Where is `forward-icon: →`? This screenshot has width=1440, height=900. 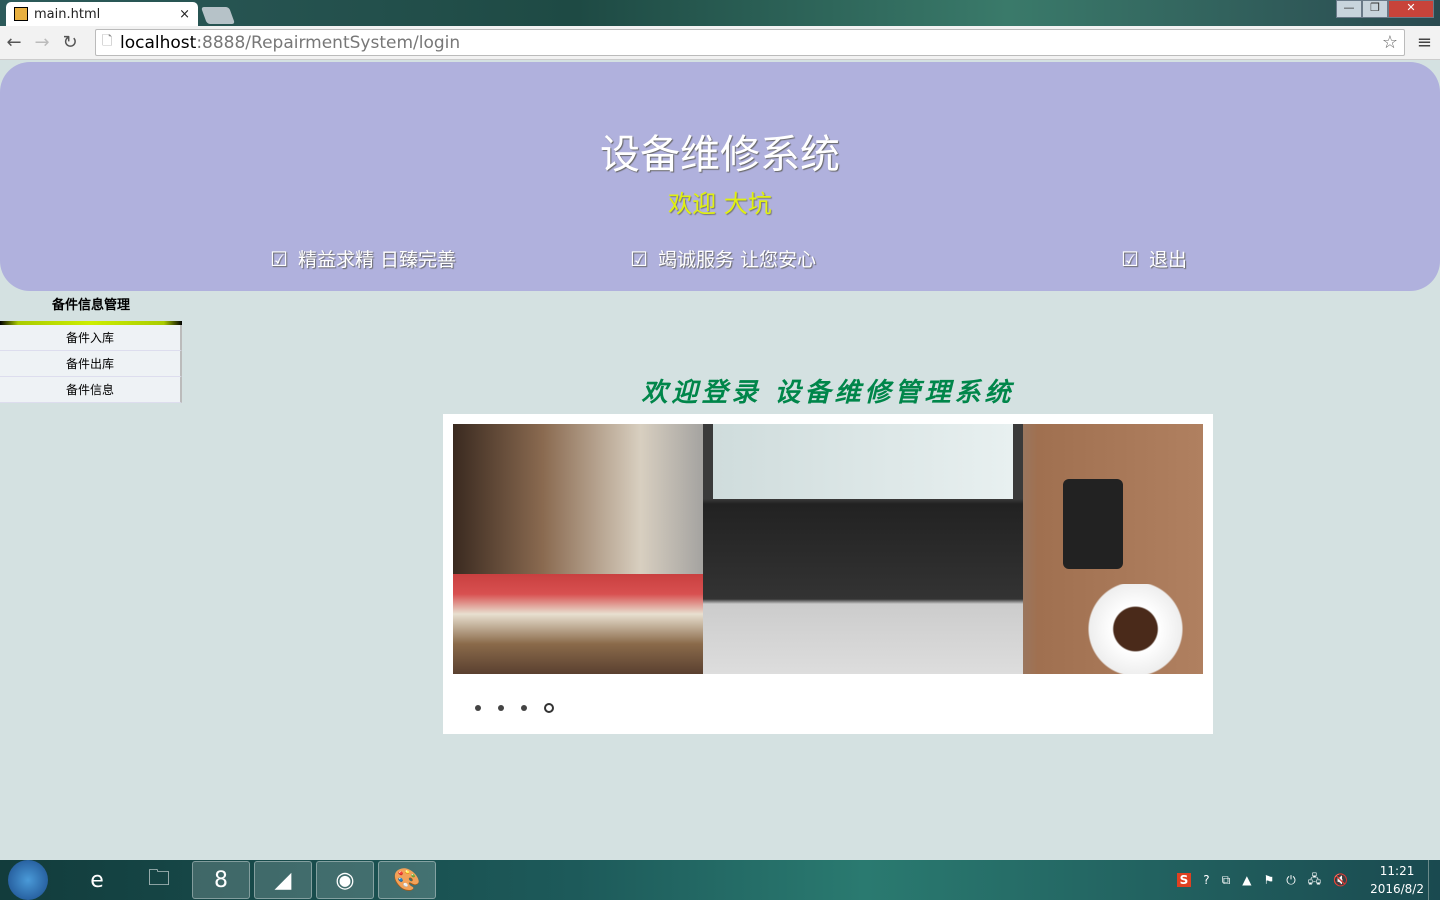
forward-icon: → is located at coordinates (42, 42).